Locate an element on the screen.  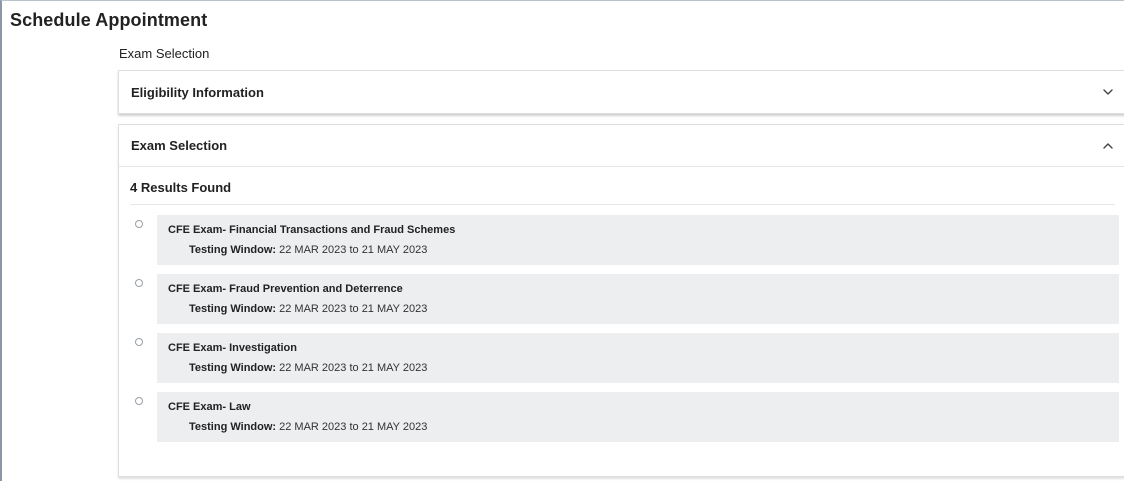
eligibility-panel: Eligibility Information is located at coordinates (621, 92).